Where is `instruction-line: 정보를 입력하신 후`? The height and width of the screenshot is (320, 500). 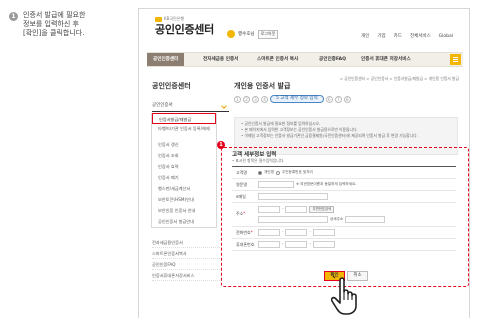 instruction-line: 정보를 입력하신 후 is located at coordinates (51, 24).